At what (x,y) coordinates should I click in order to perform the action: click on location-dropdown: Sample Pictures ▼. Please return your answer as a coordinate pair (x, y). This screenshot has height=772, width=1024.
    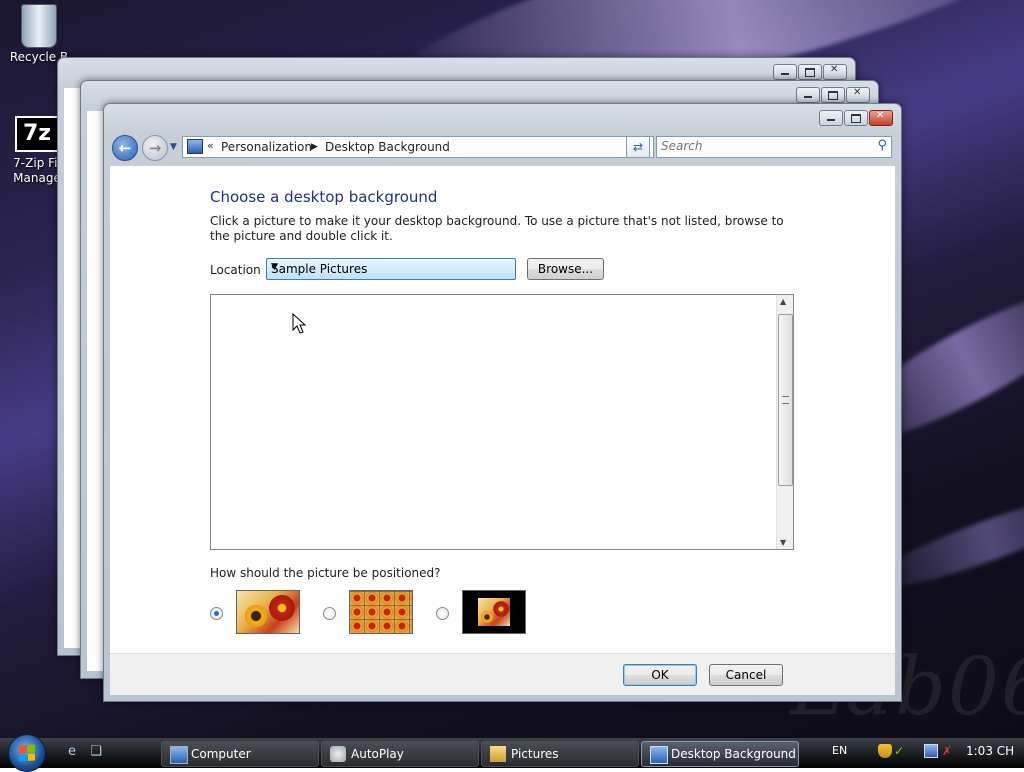
    Looking at the image, I should click on (391, 269).